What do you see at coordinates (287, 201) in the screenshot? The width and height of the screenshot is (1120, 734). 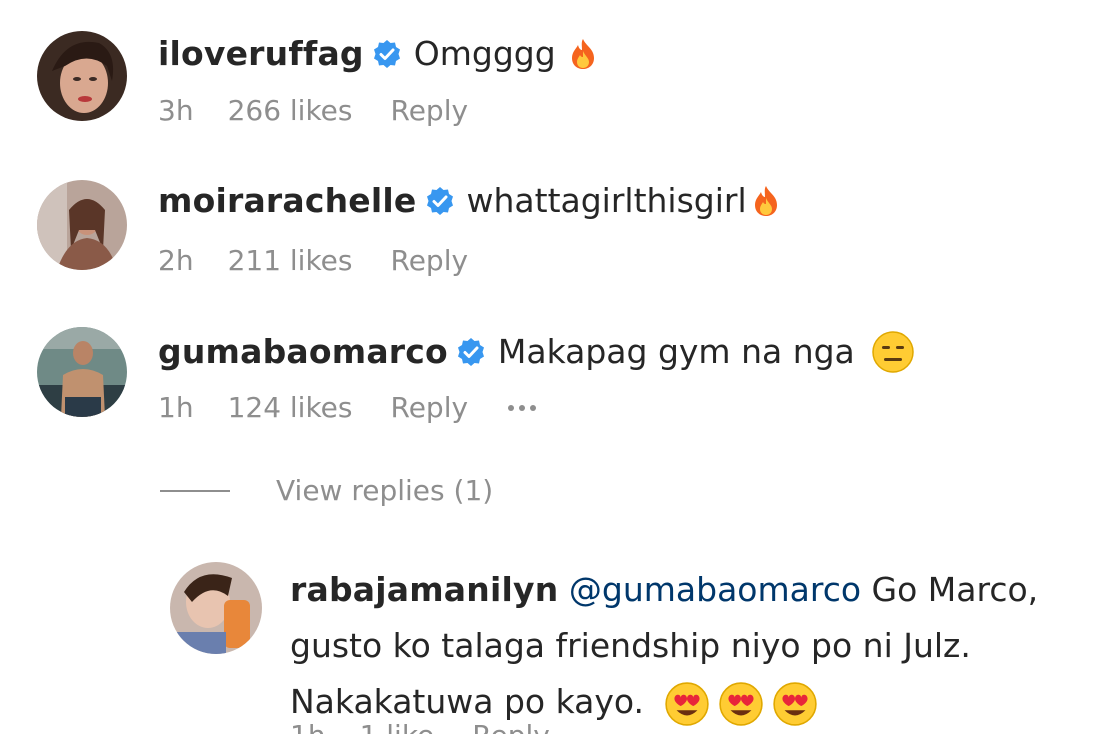 I see `username: moirarachelle` at bounding box center [287, 201].